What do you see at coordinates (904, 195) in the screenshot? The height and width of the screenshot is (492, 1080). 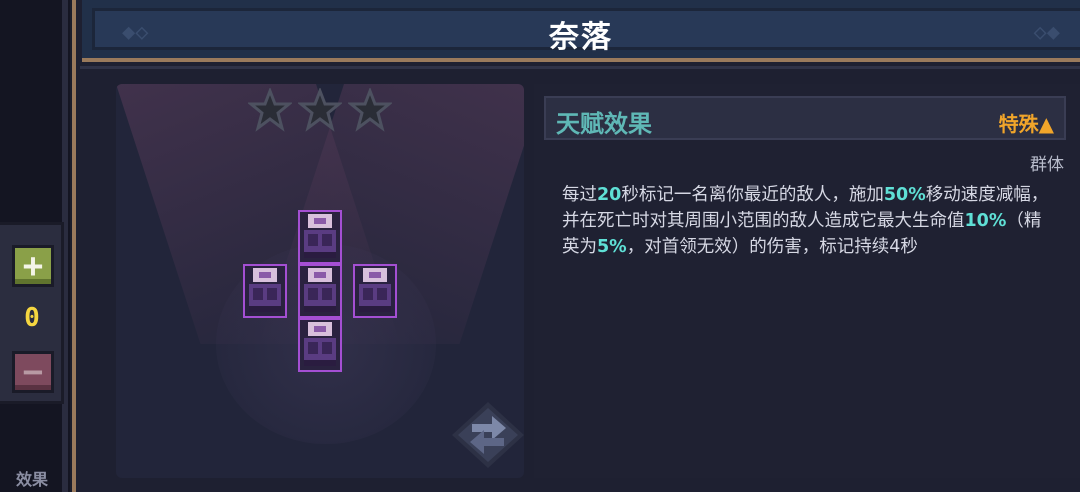 I see `highlight-value: 50%` at bounding box center [904, 195].